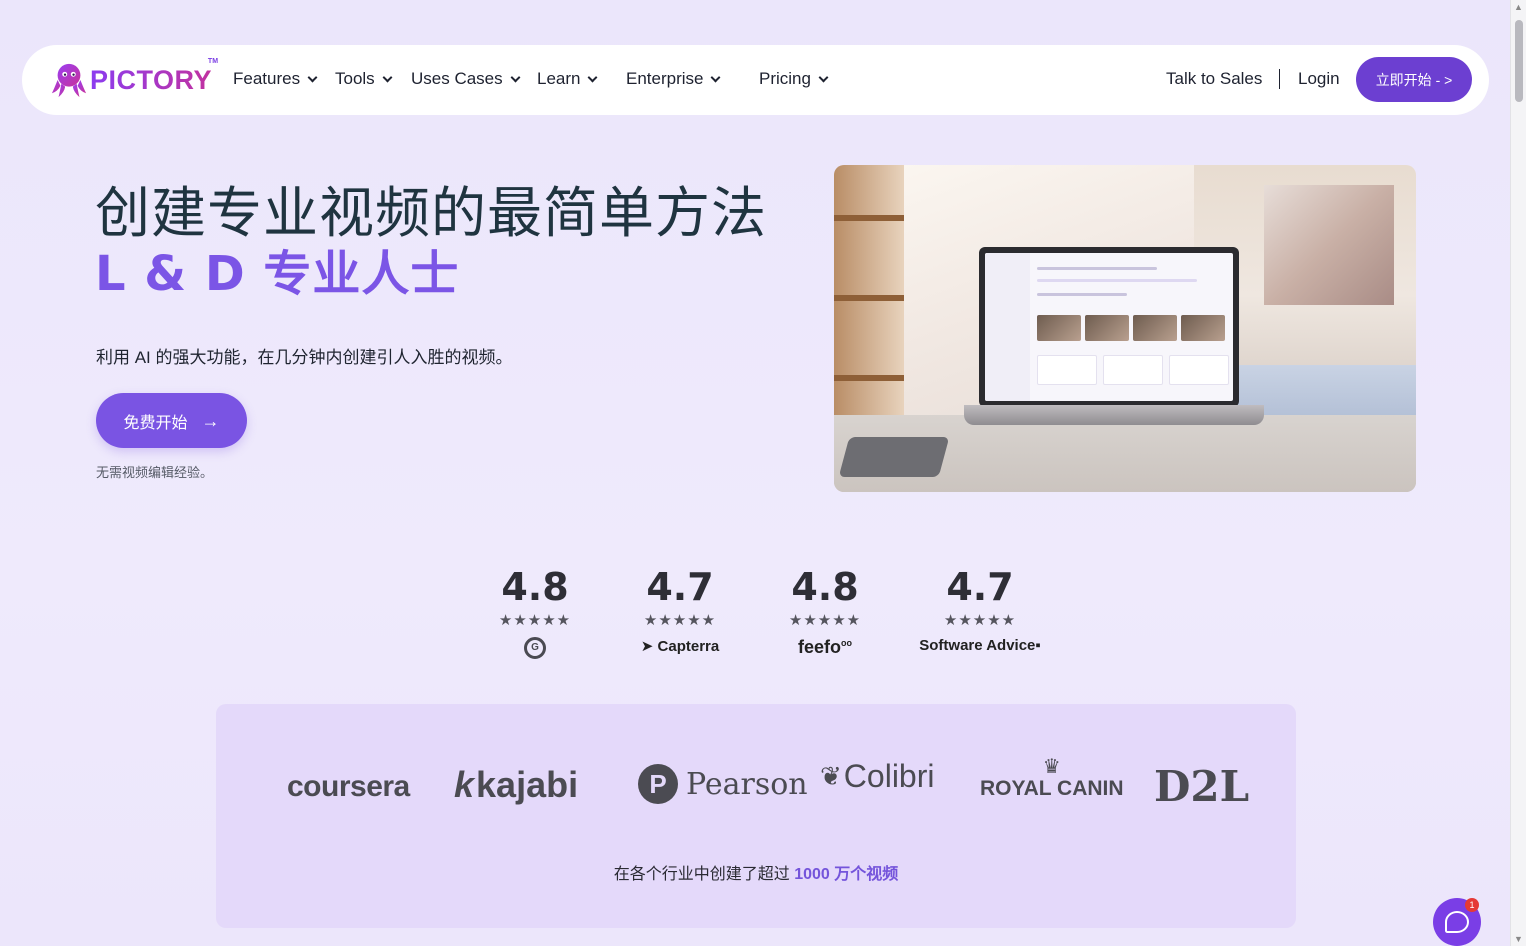 The height and width of the screenshot is (946, 1526). I want to click on hero-subtitle: L & D 专业人士, so click(277, 274).